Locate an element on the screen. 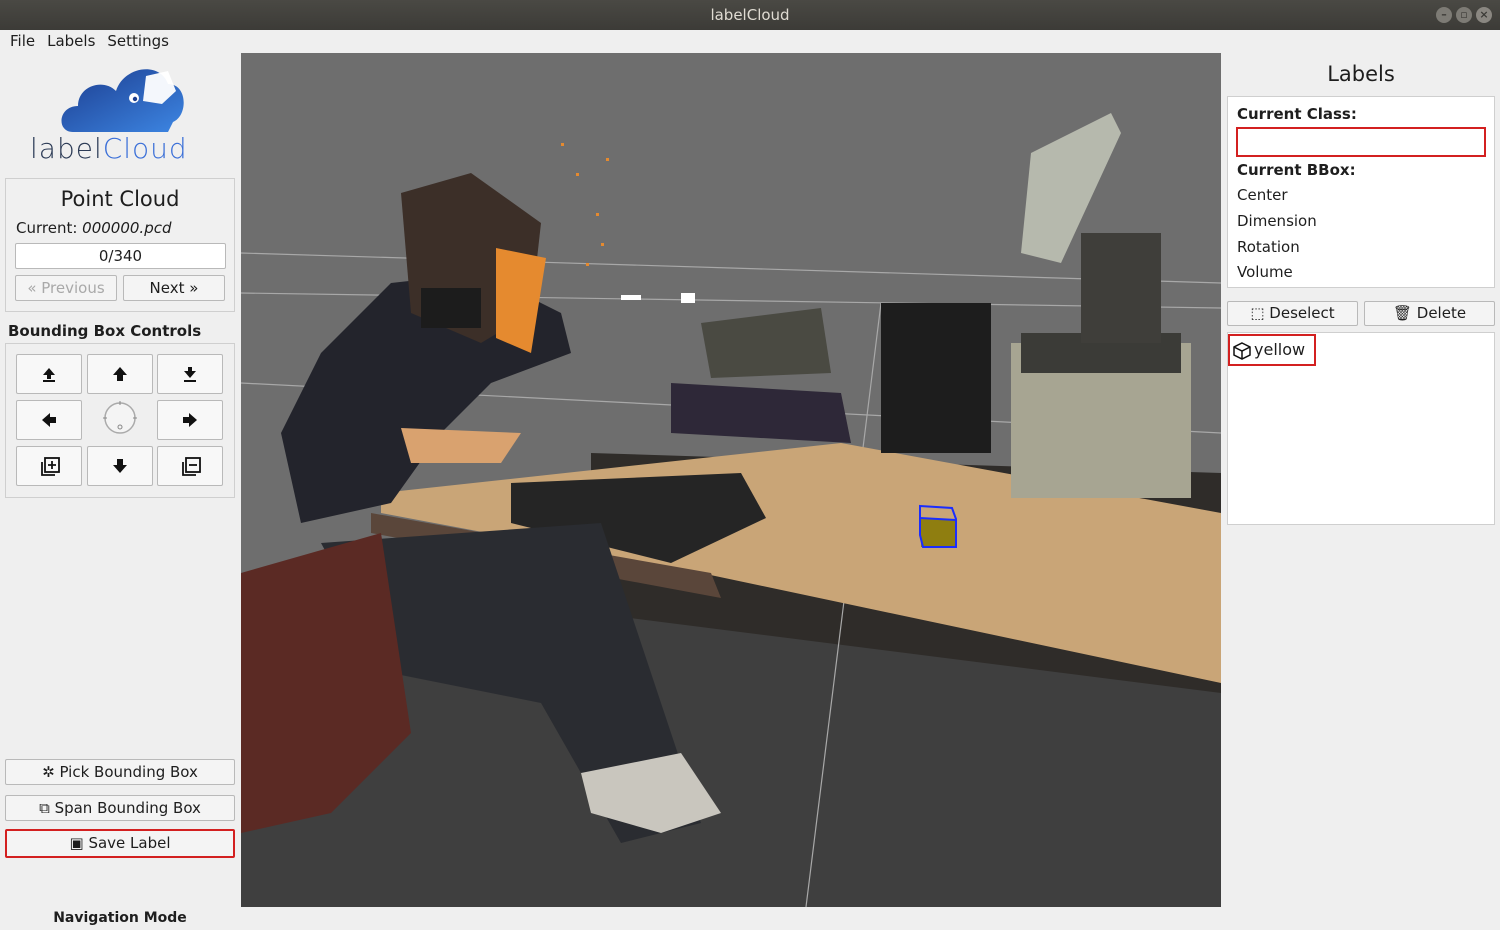  point-cloud-counter: 0/340 is located at coordinates (120, 256).